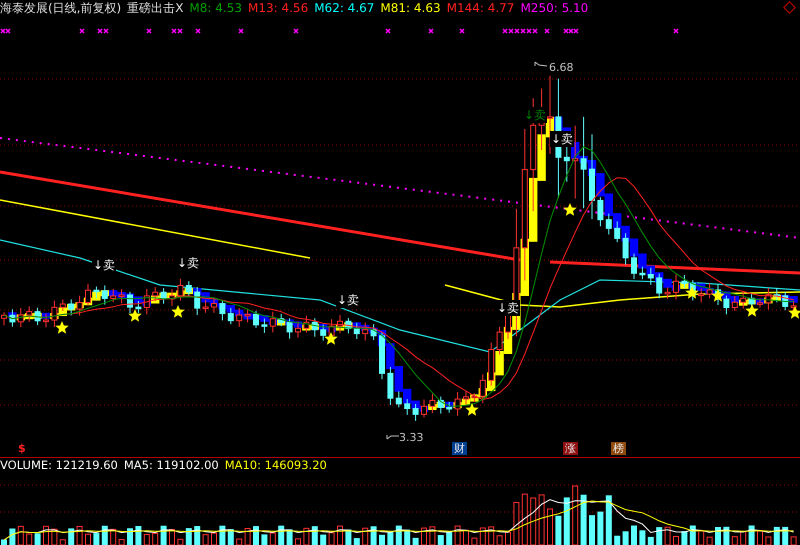  What do you see at coordinates (61, 8) in the screenshot?
I see `chart-title: 海泰发展(日线,前复权)` at bounding box center [61, 8].